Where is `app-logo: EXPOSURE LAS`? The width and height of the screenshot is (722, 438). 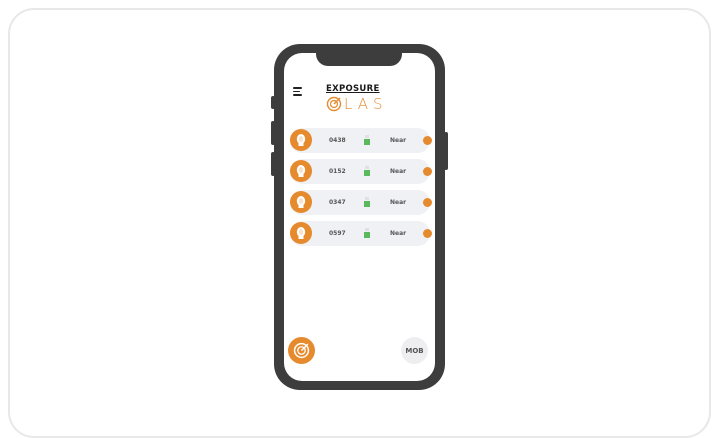 app-logo: EXPOSURE LAS is located at coordinates (366, 102).